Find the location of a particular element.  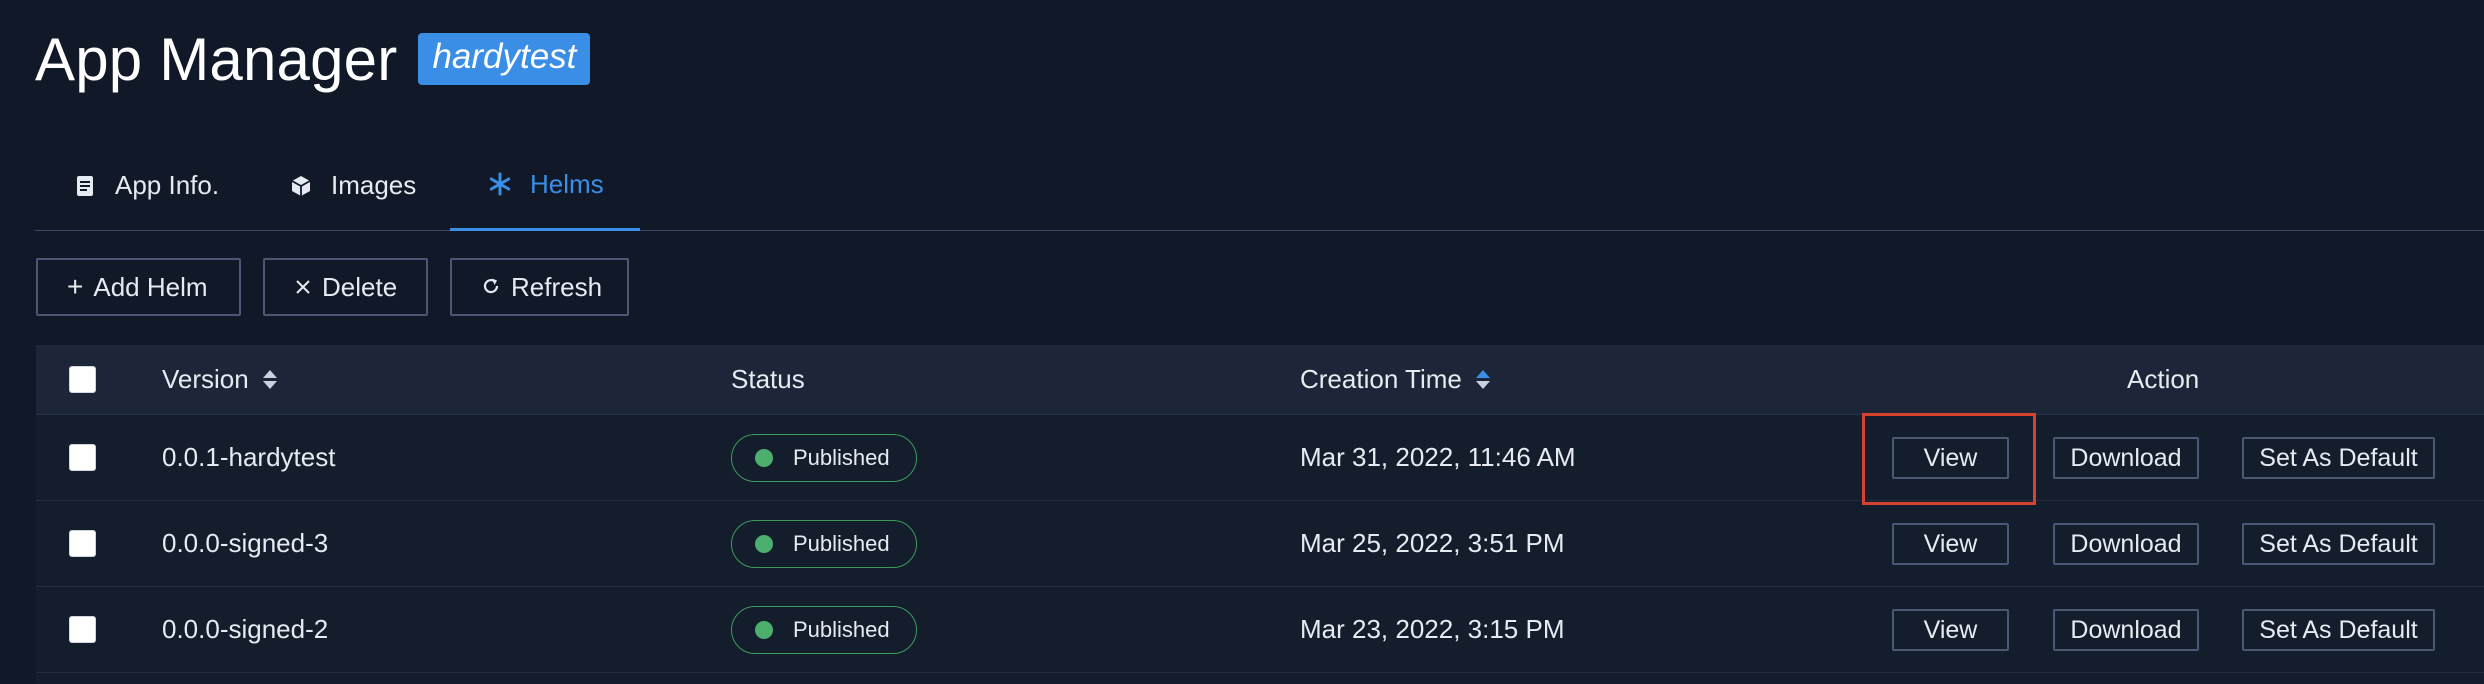

status-column-header: Status is located at coordinates (768, 379).